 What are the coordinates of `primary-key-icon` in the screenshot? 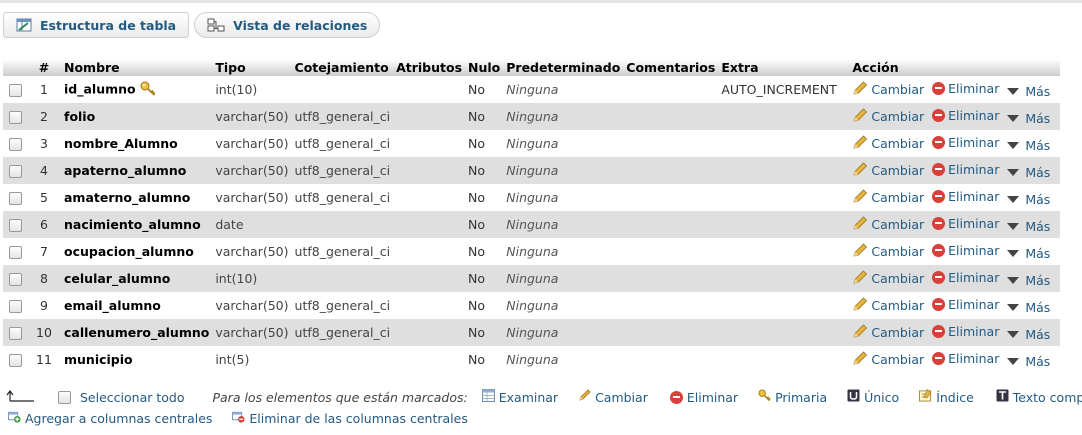 It's located at (148, 90).